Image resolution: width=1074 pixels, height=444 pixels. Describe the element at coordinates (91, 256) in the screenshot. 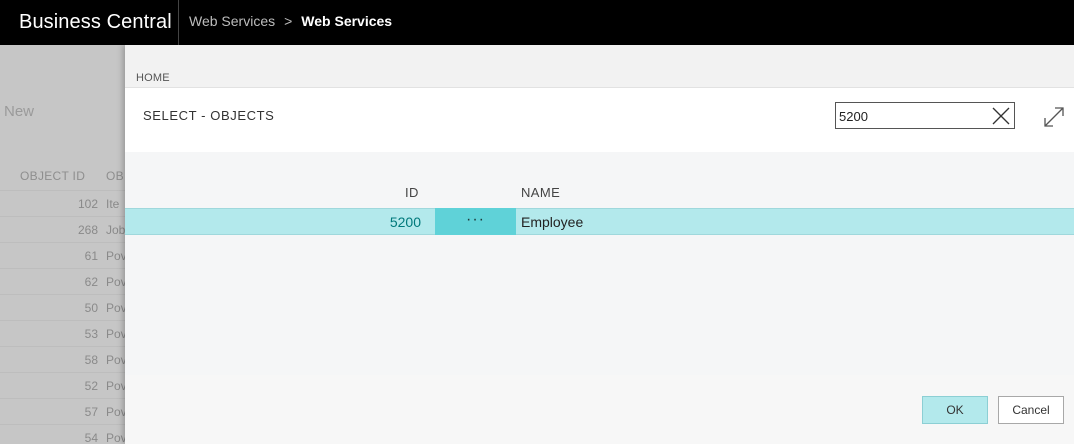

I see `object-id: 61` at that location.